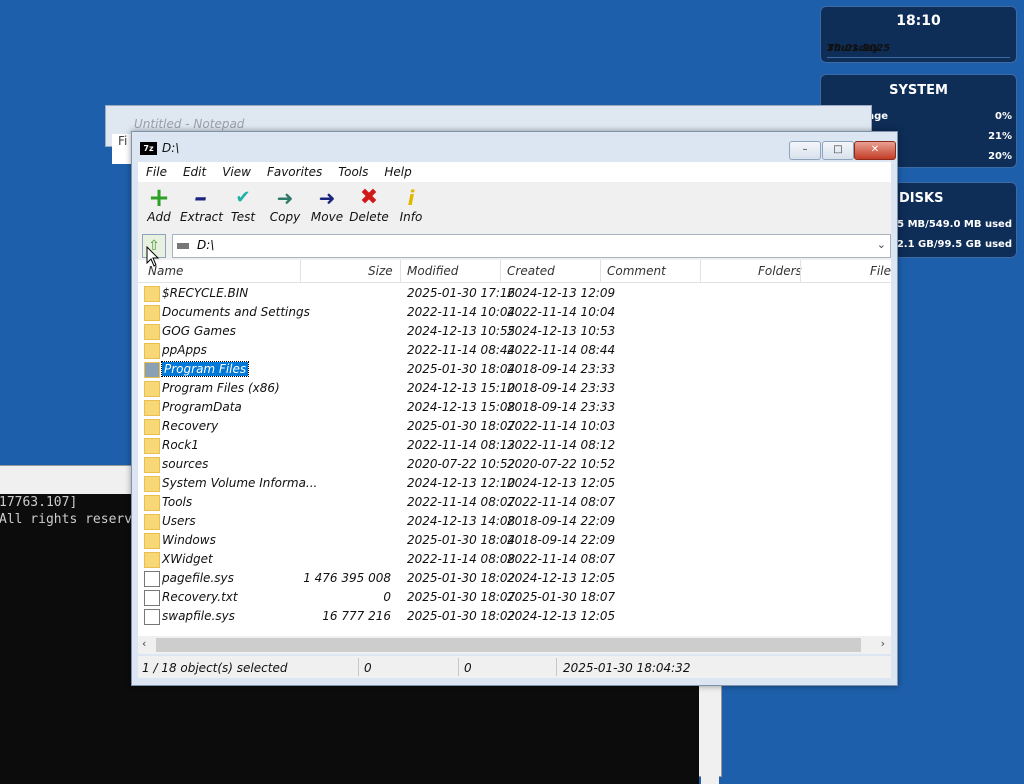  What do you see at coordinates (327, 207) in the screenshot?
I see `move-button: ➜ Move` at bounding box center [327, 207].